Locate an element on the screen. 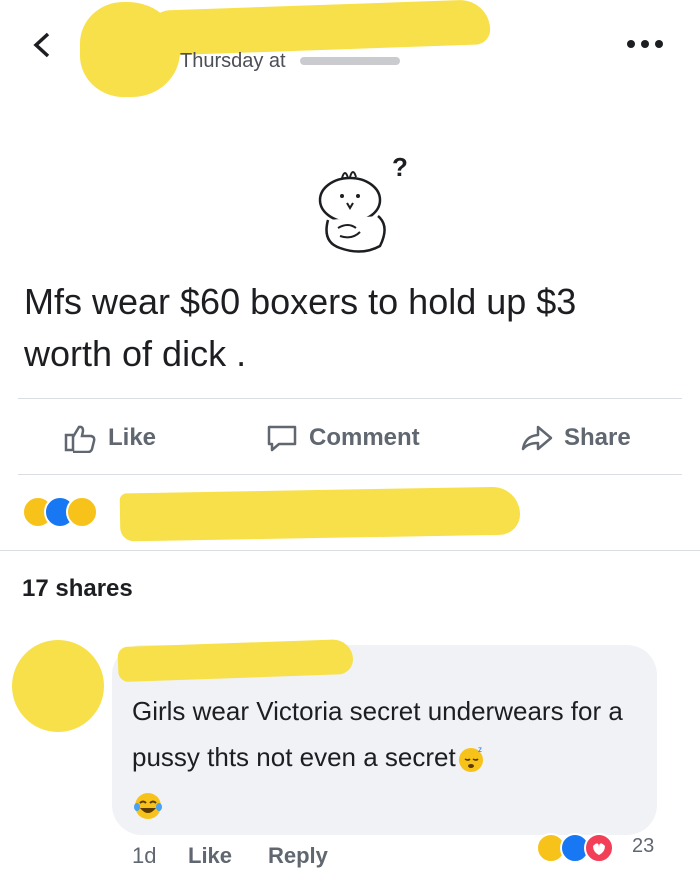 This screenshot has width=700, height=876. share-button: Share is located at coordinates (575, 438).